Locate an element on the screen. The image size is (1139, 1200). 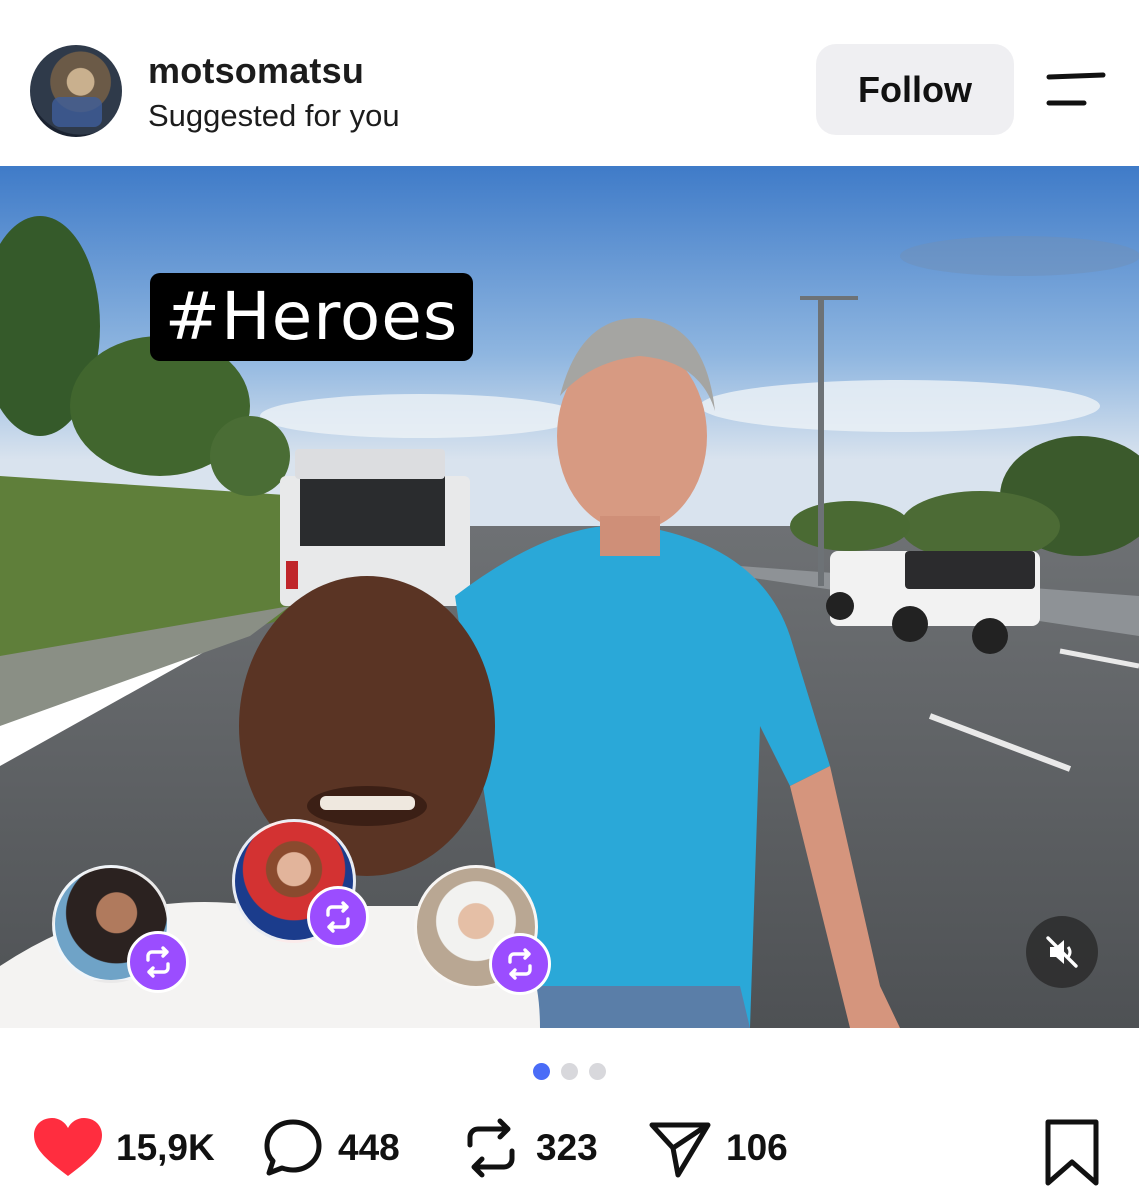
mute-icon is located at coordinates (1062, 952).